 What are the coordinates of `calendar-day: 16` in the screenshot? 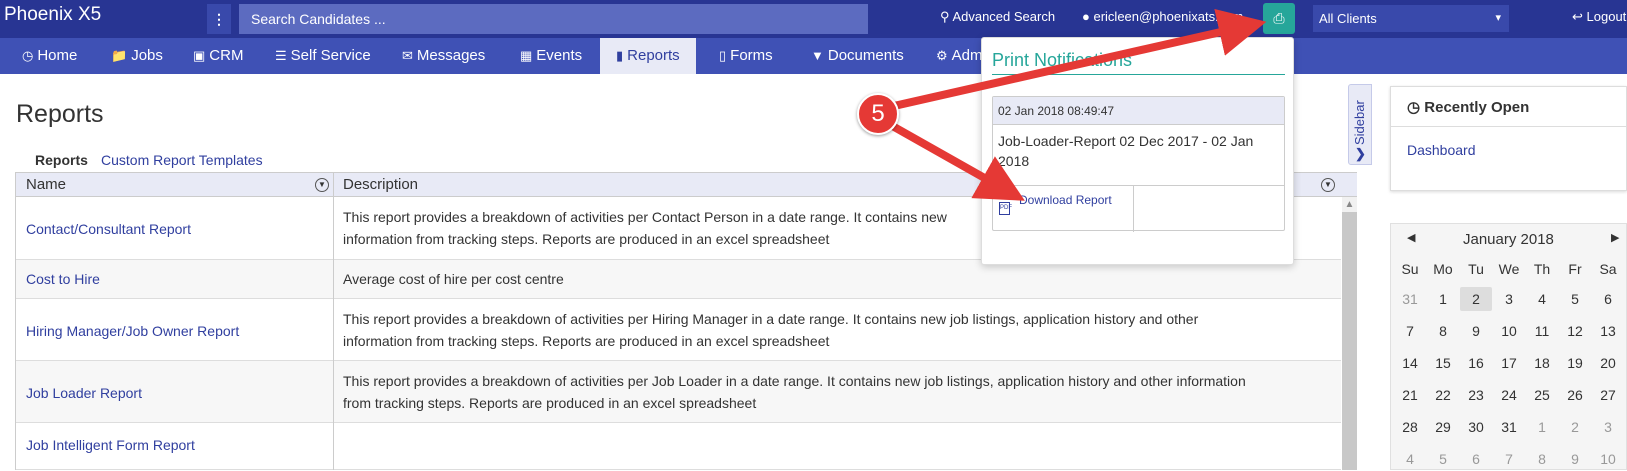 It's located at (1476, 363).